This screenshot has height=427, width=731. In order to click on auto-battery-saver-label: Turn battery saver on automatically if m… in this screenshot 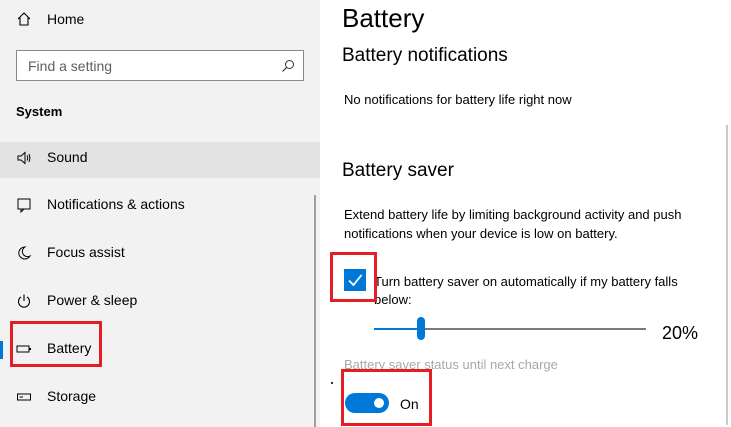, I will do `click(544, 291)`.